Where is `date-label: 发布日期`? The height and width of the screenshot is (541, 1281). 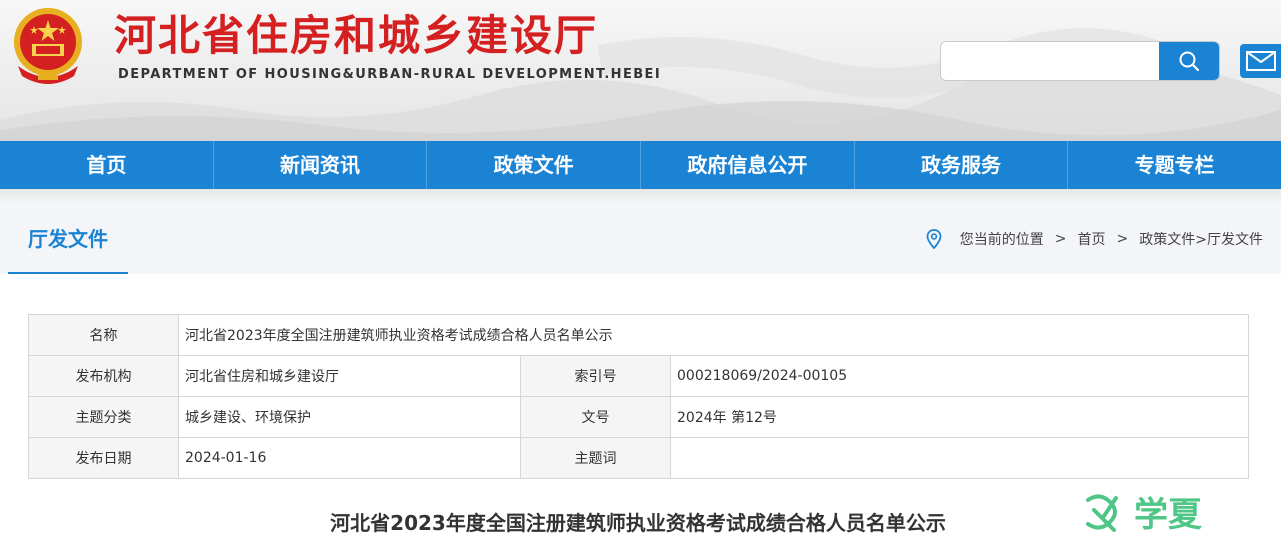 date-label: 发布日期 is located at coordinates (103, 458).